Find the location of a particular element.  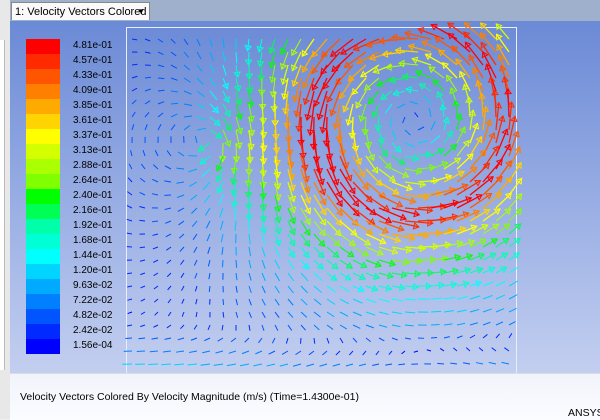

graphics-window-selector: 1: Velocity Vectors Colored B▼ is located at coordinates (80, 11).